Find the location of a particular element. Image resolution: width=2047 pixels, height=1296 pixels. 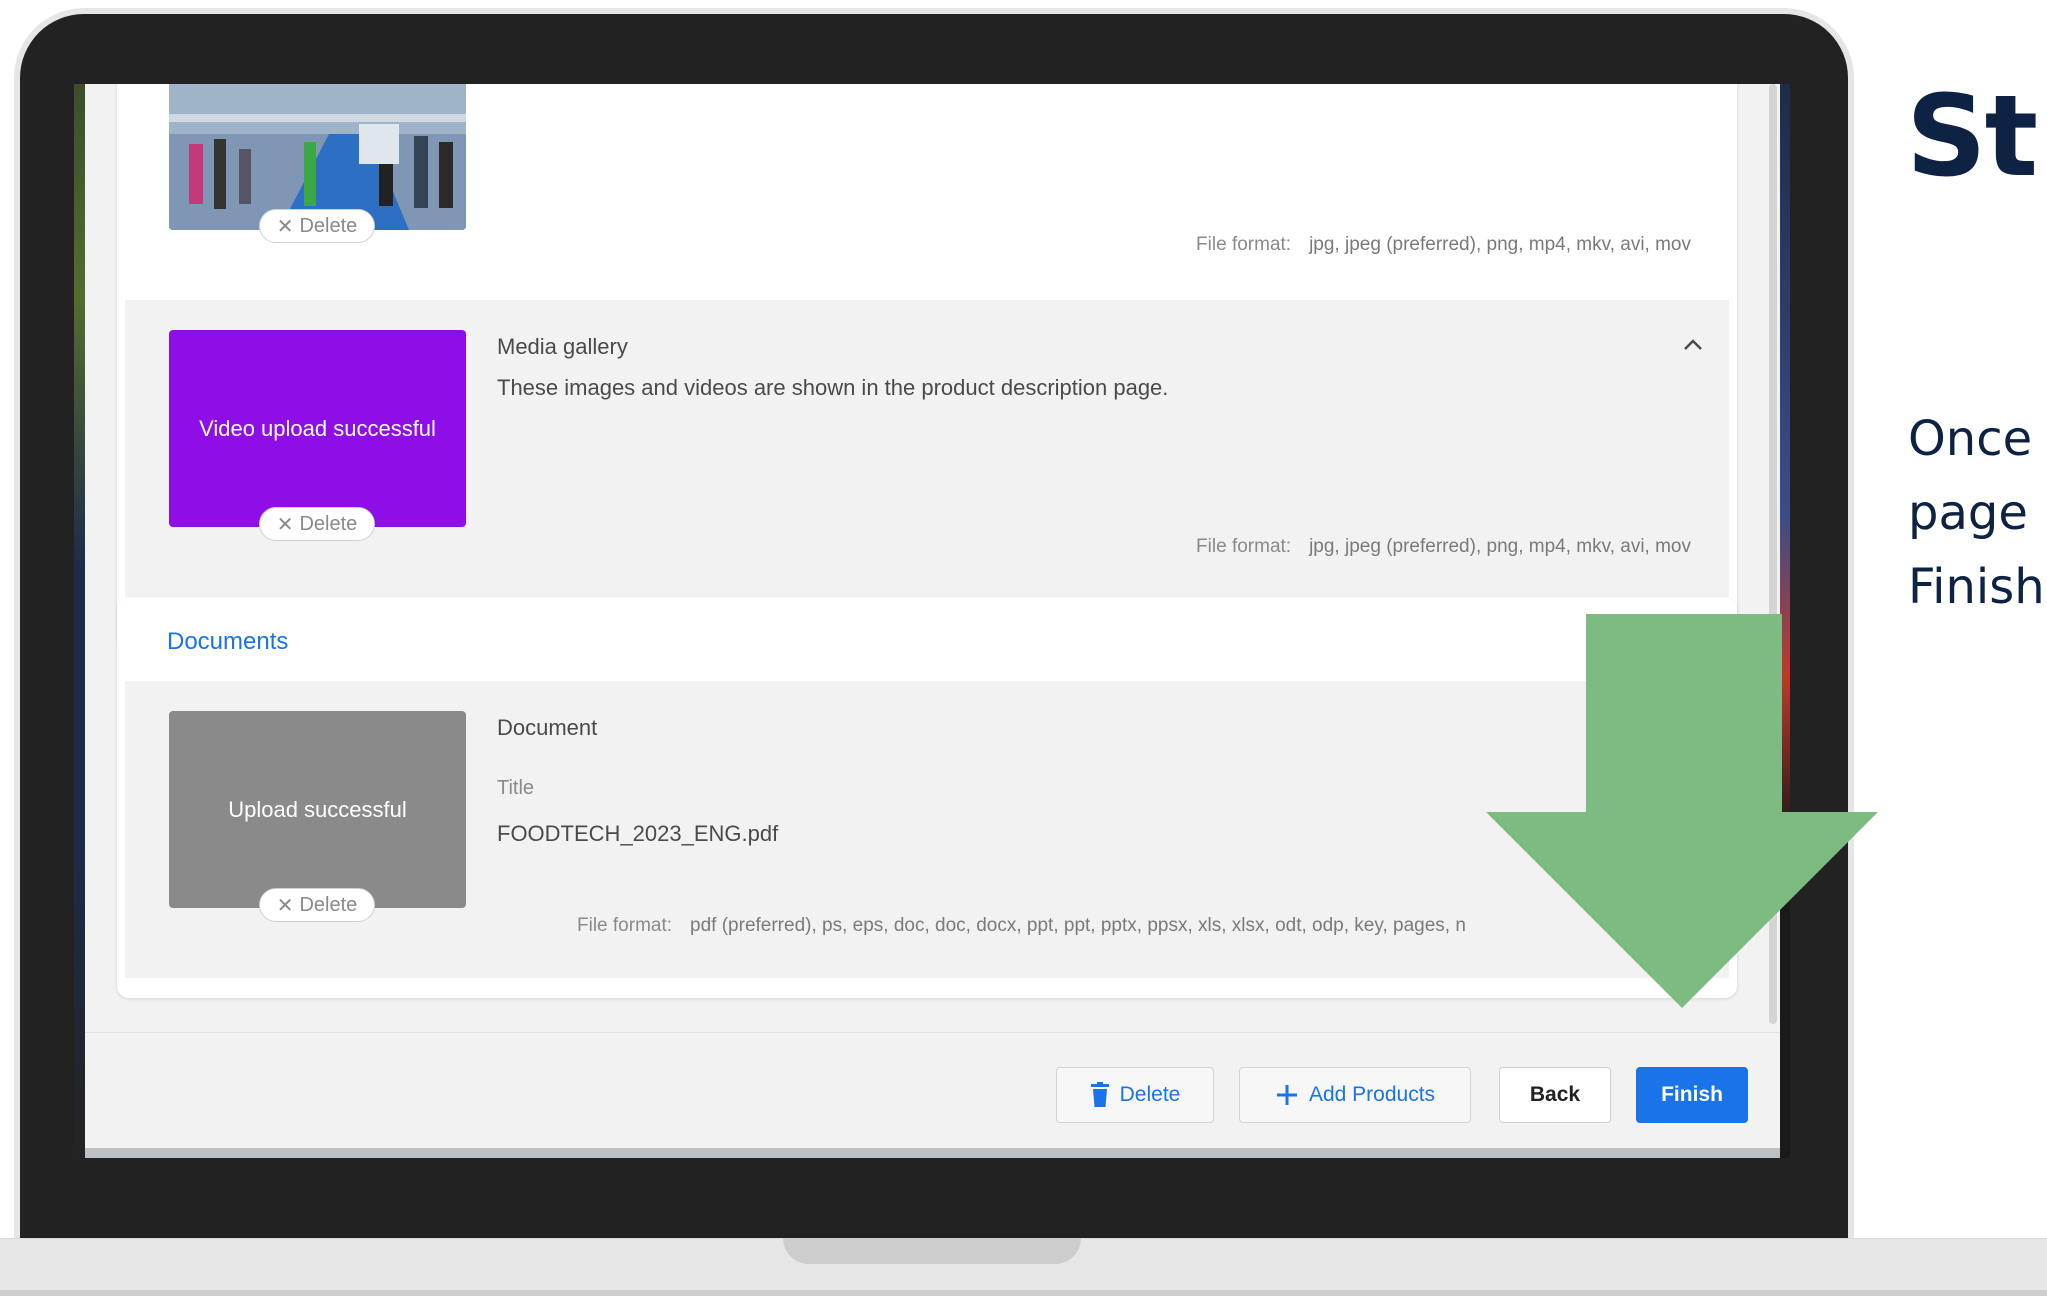

media-gallery-title: Media gallery is located at coordinates (562, 346).